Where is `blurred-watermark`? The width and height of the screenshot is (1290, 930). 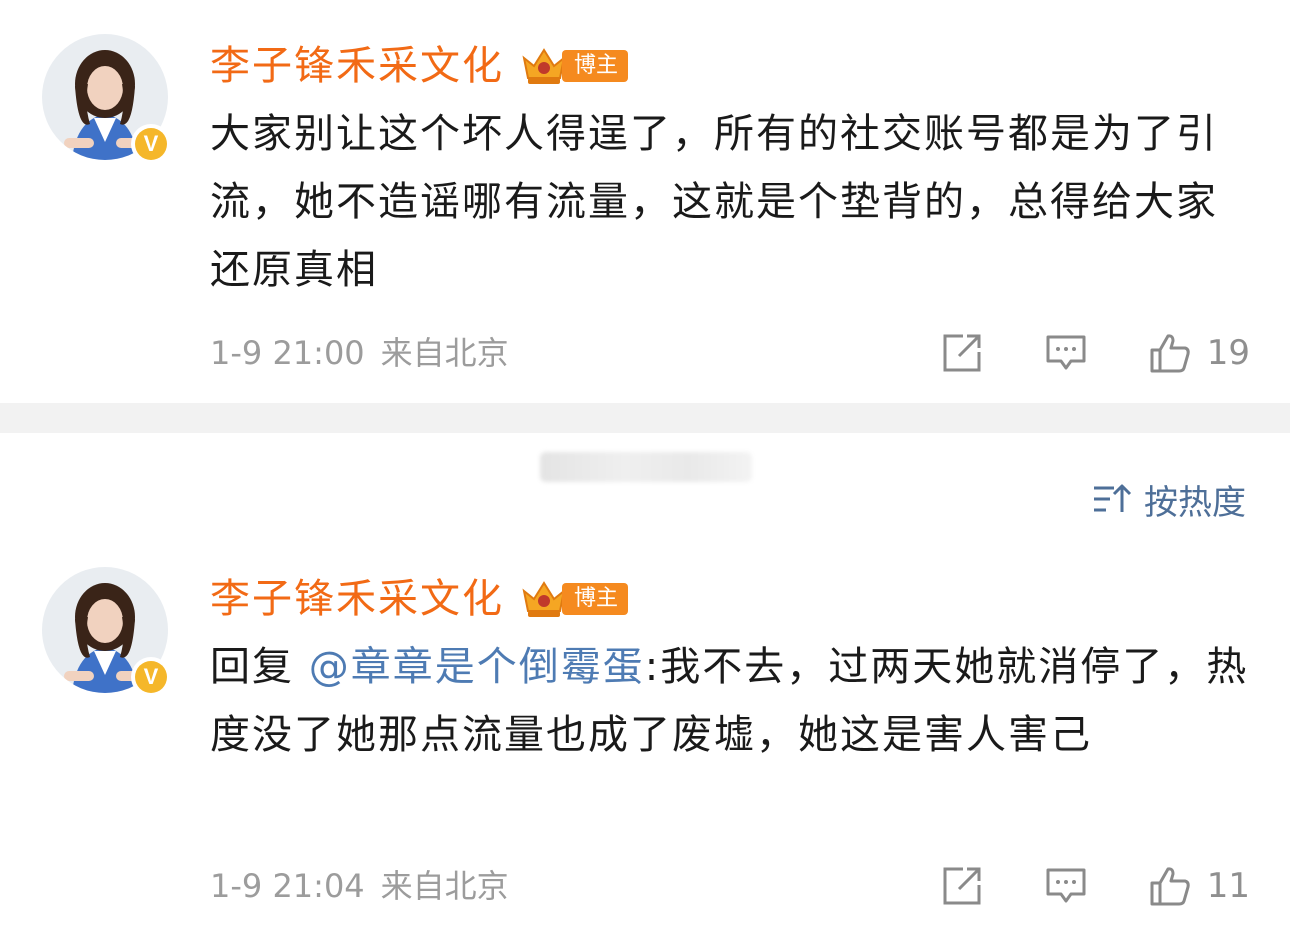 blurred-watermark is located at coordinates (646, 467).